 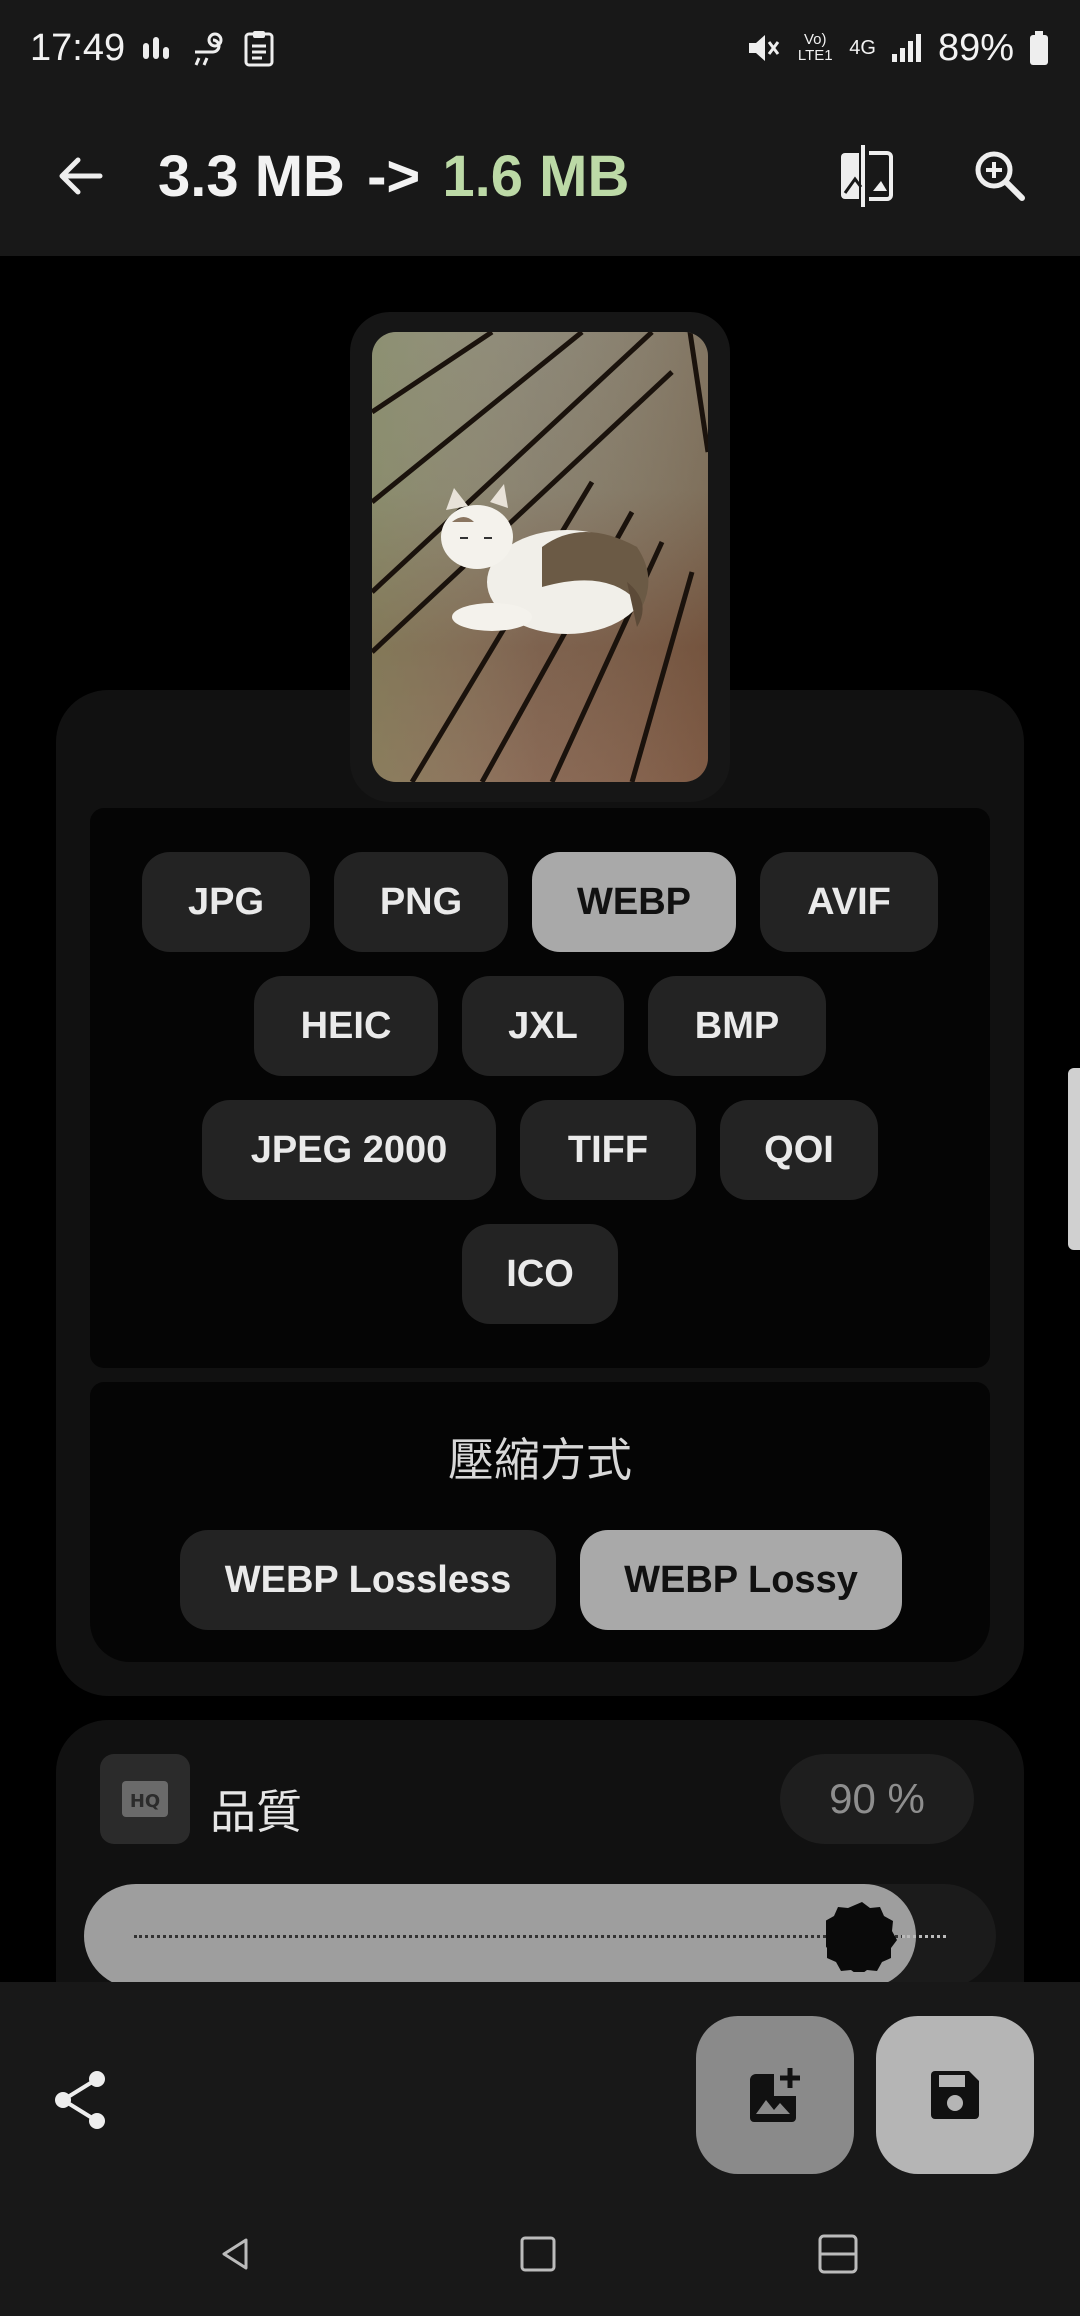 I want to click on zoom-button, so click(x=1000, y=176).